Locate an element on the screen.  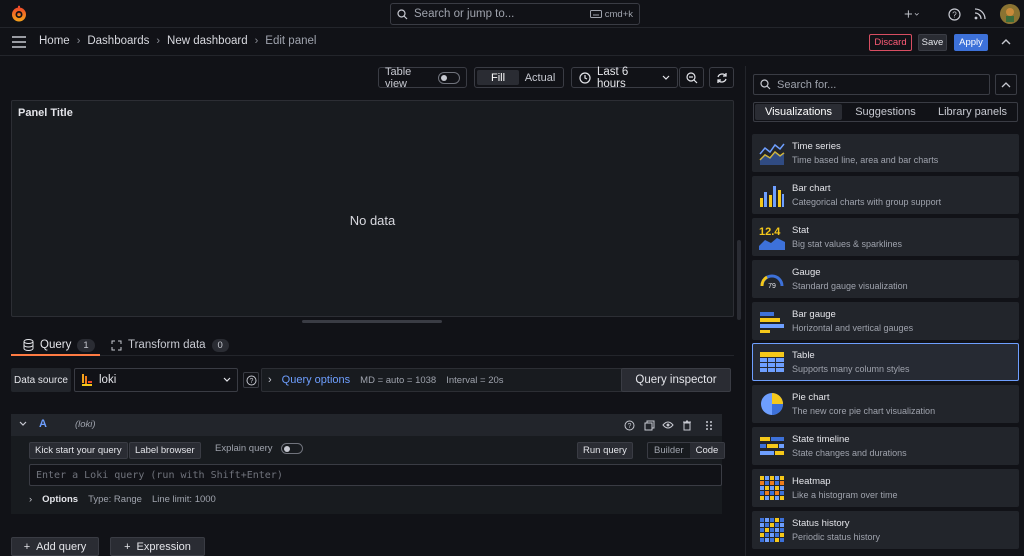
add-expression-button: + Expression is located at coordinates (157, 546).